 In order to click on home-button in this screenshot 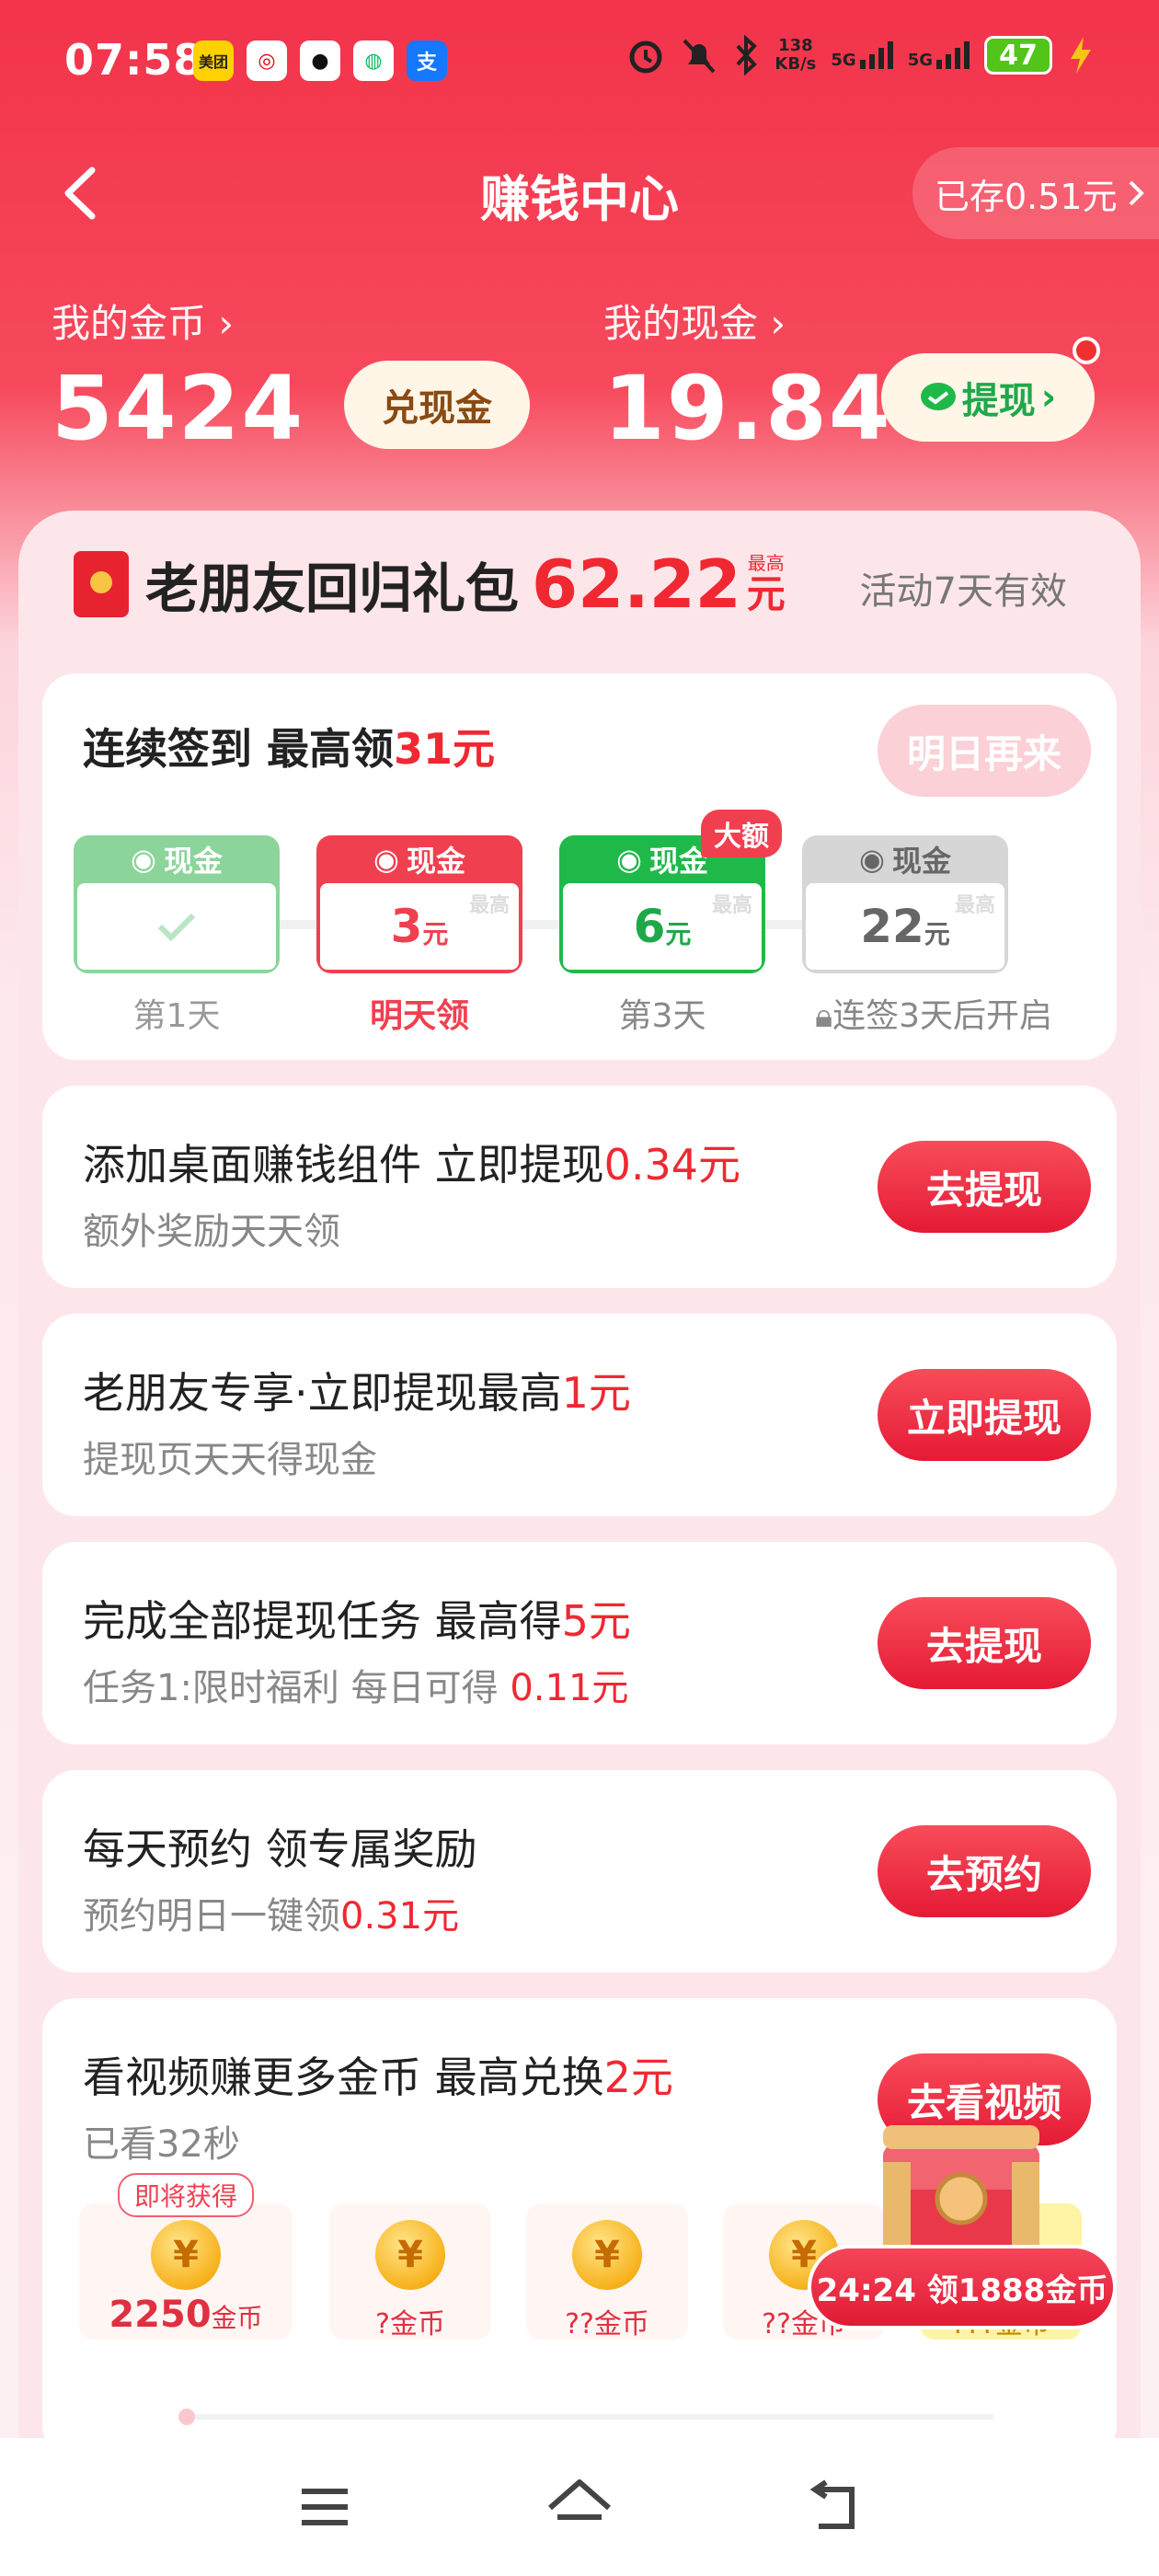, I will do `click(579, 2506)`.